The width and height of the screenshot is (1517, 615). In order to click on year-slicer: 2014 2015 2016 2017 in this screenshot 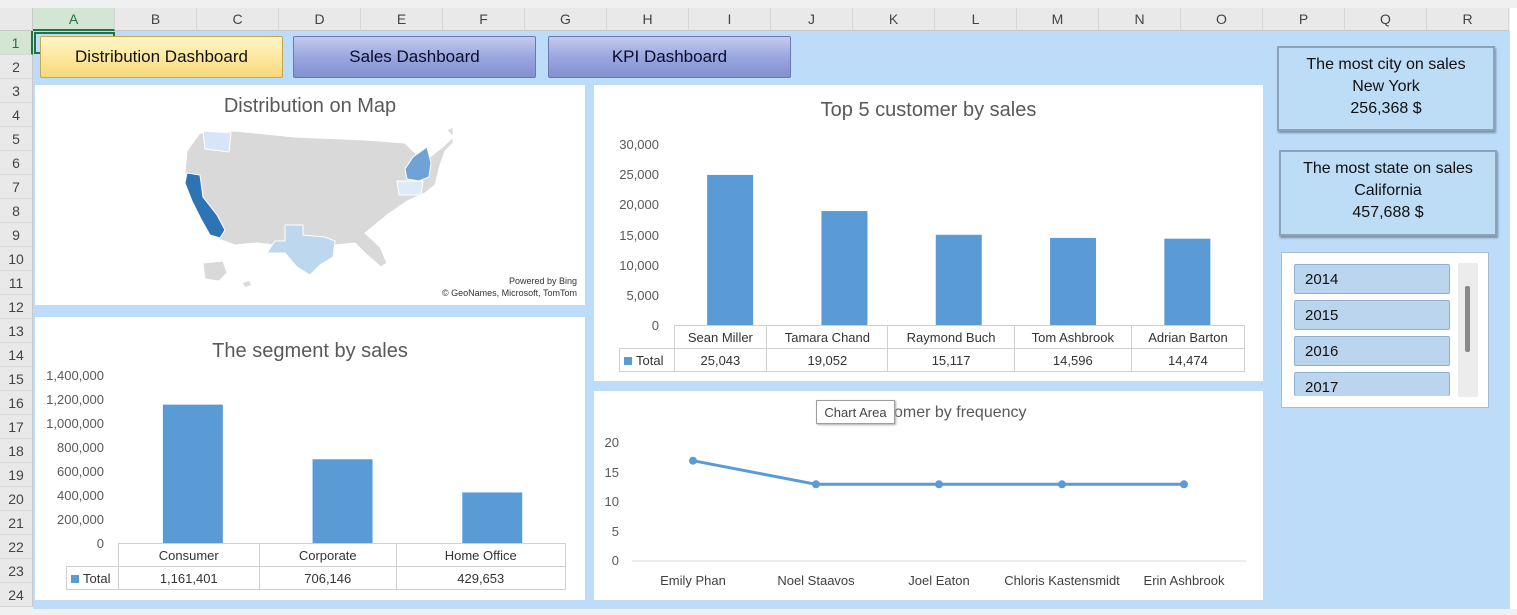, I will do `click(1385, 330)`.